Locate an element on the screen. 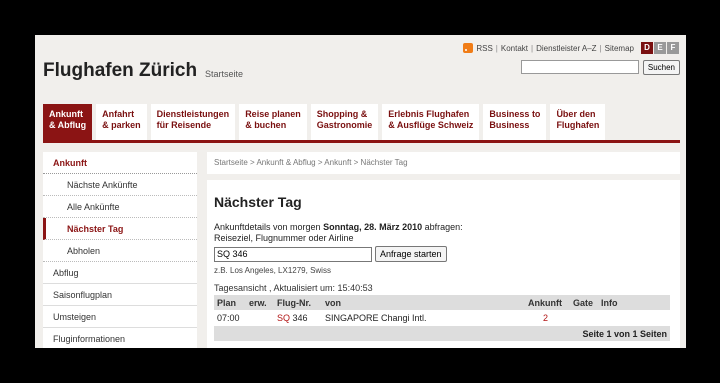 The width and height of the screenshot is (720, 383). pagination-text: Seite 1 von 1 Seiten is located at coordinates (442, 333).